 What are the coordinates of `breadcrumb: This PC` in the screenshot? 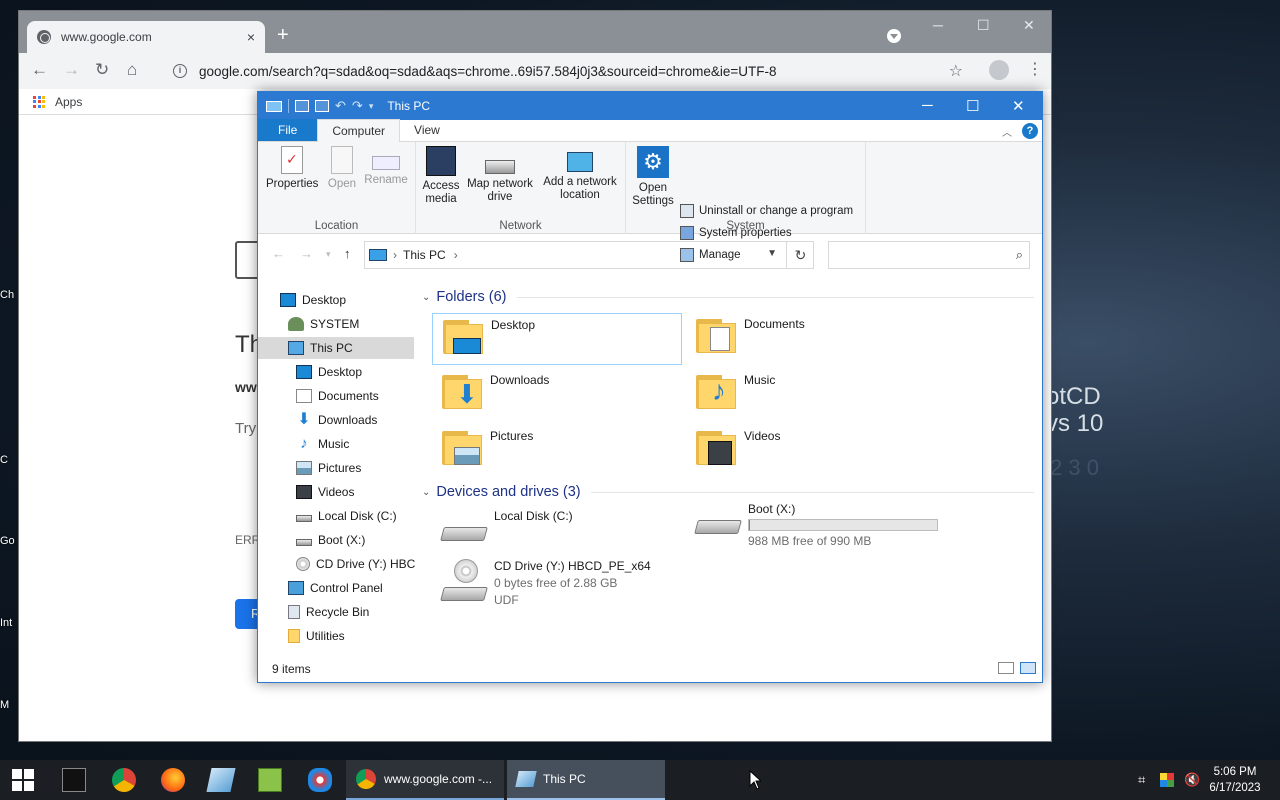 It's located at (424, 255).